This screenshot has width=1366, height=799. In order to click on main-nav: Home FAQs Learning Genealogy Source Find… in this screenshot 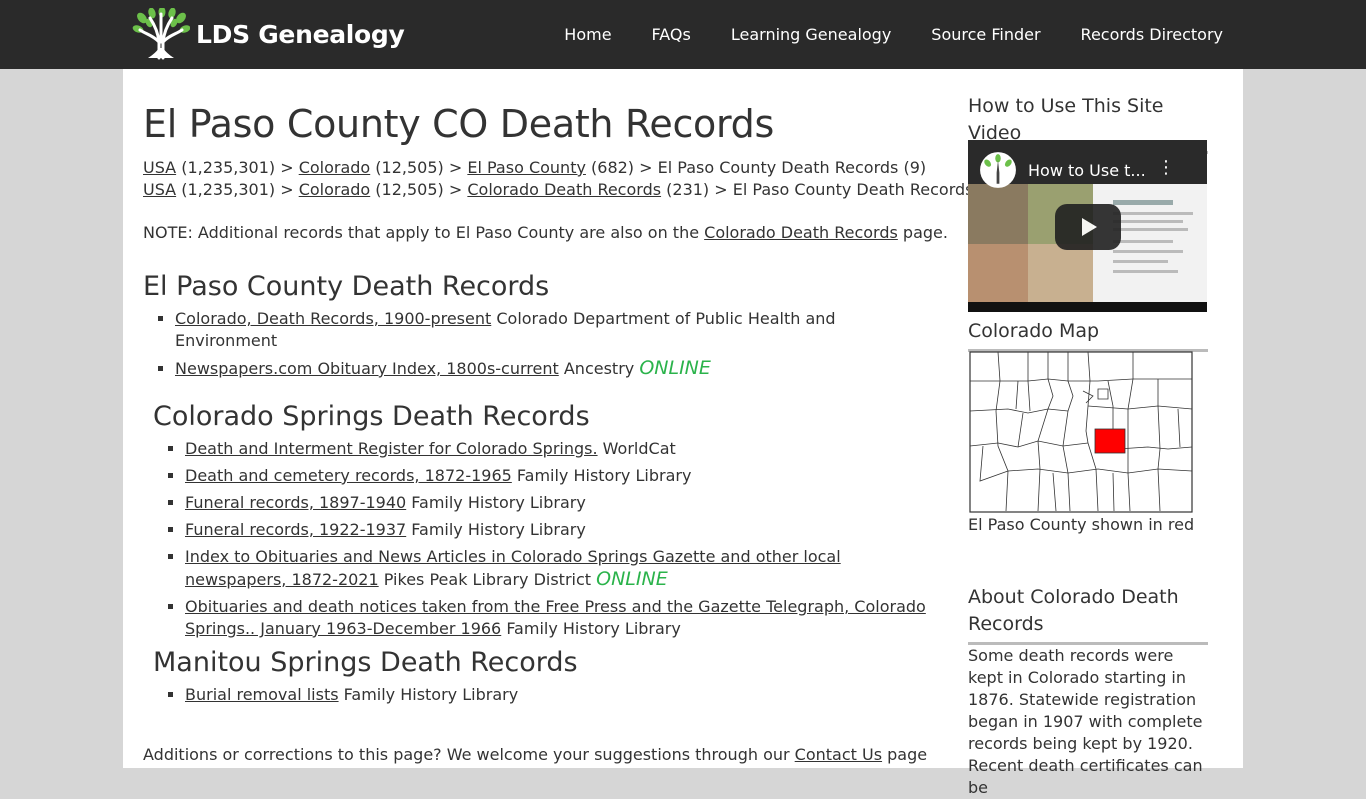, I will do `click(873, 34)`.